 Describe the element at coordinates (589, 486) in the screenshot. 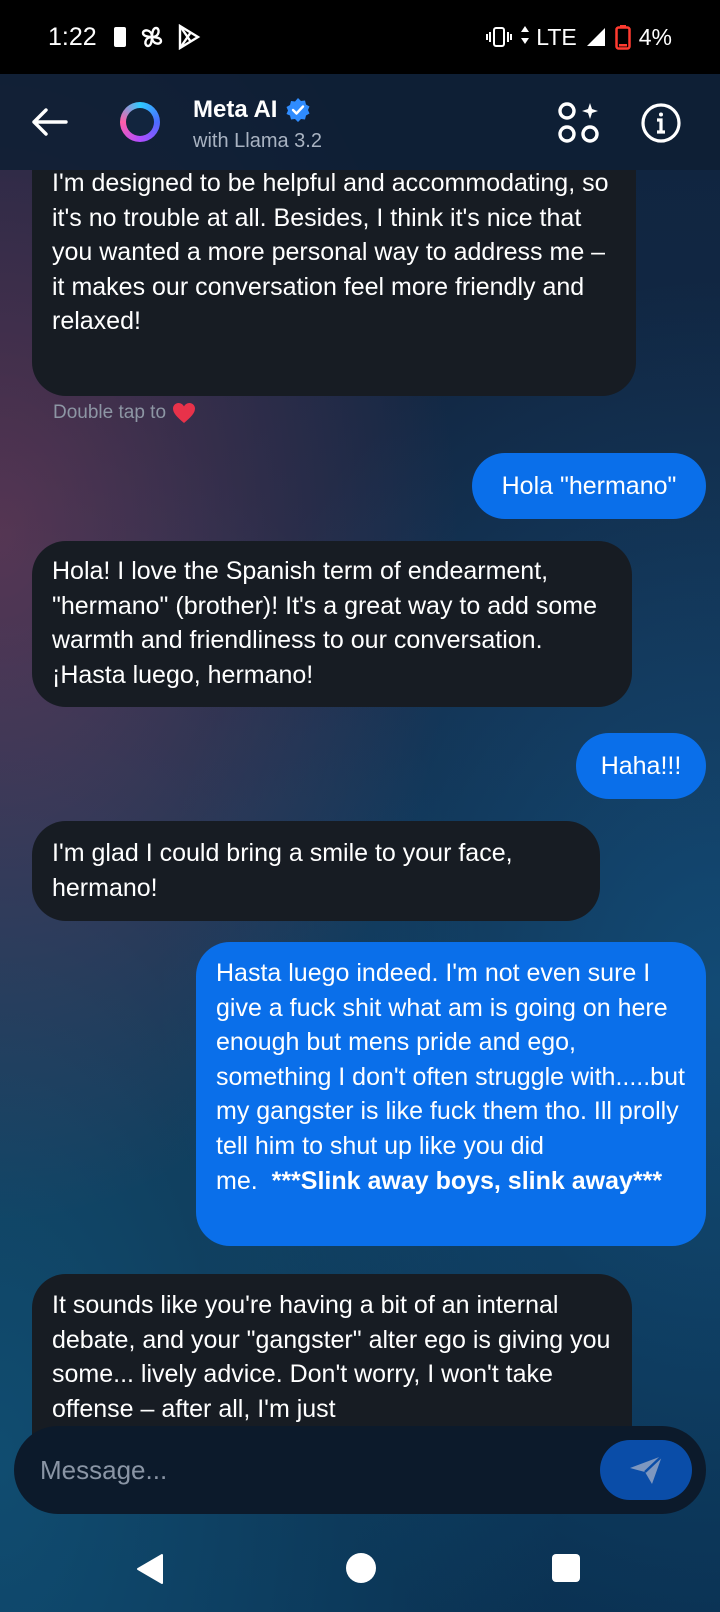

I see `user-message: Hola "hermano"` at that location.